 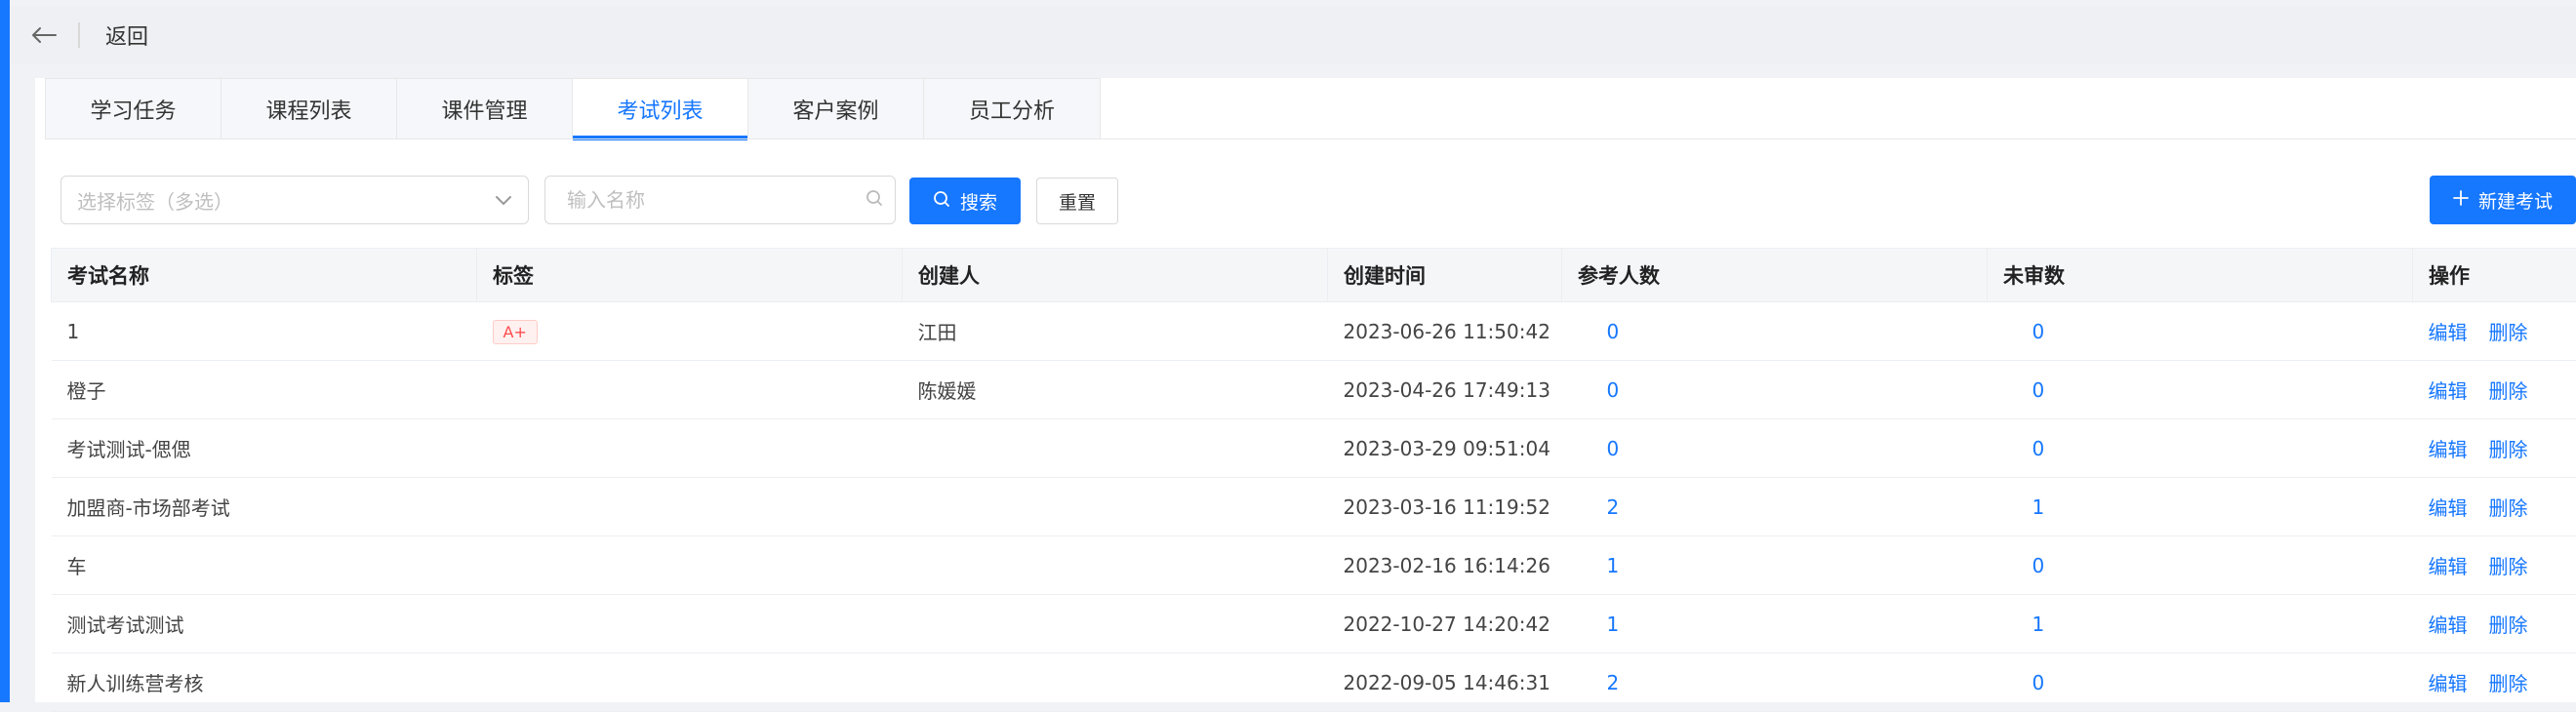 I want to click on new-exam-button: 新建考试, so click(x=2503, y=200).